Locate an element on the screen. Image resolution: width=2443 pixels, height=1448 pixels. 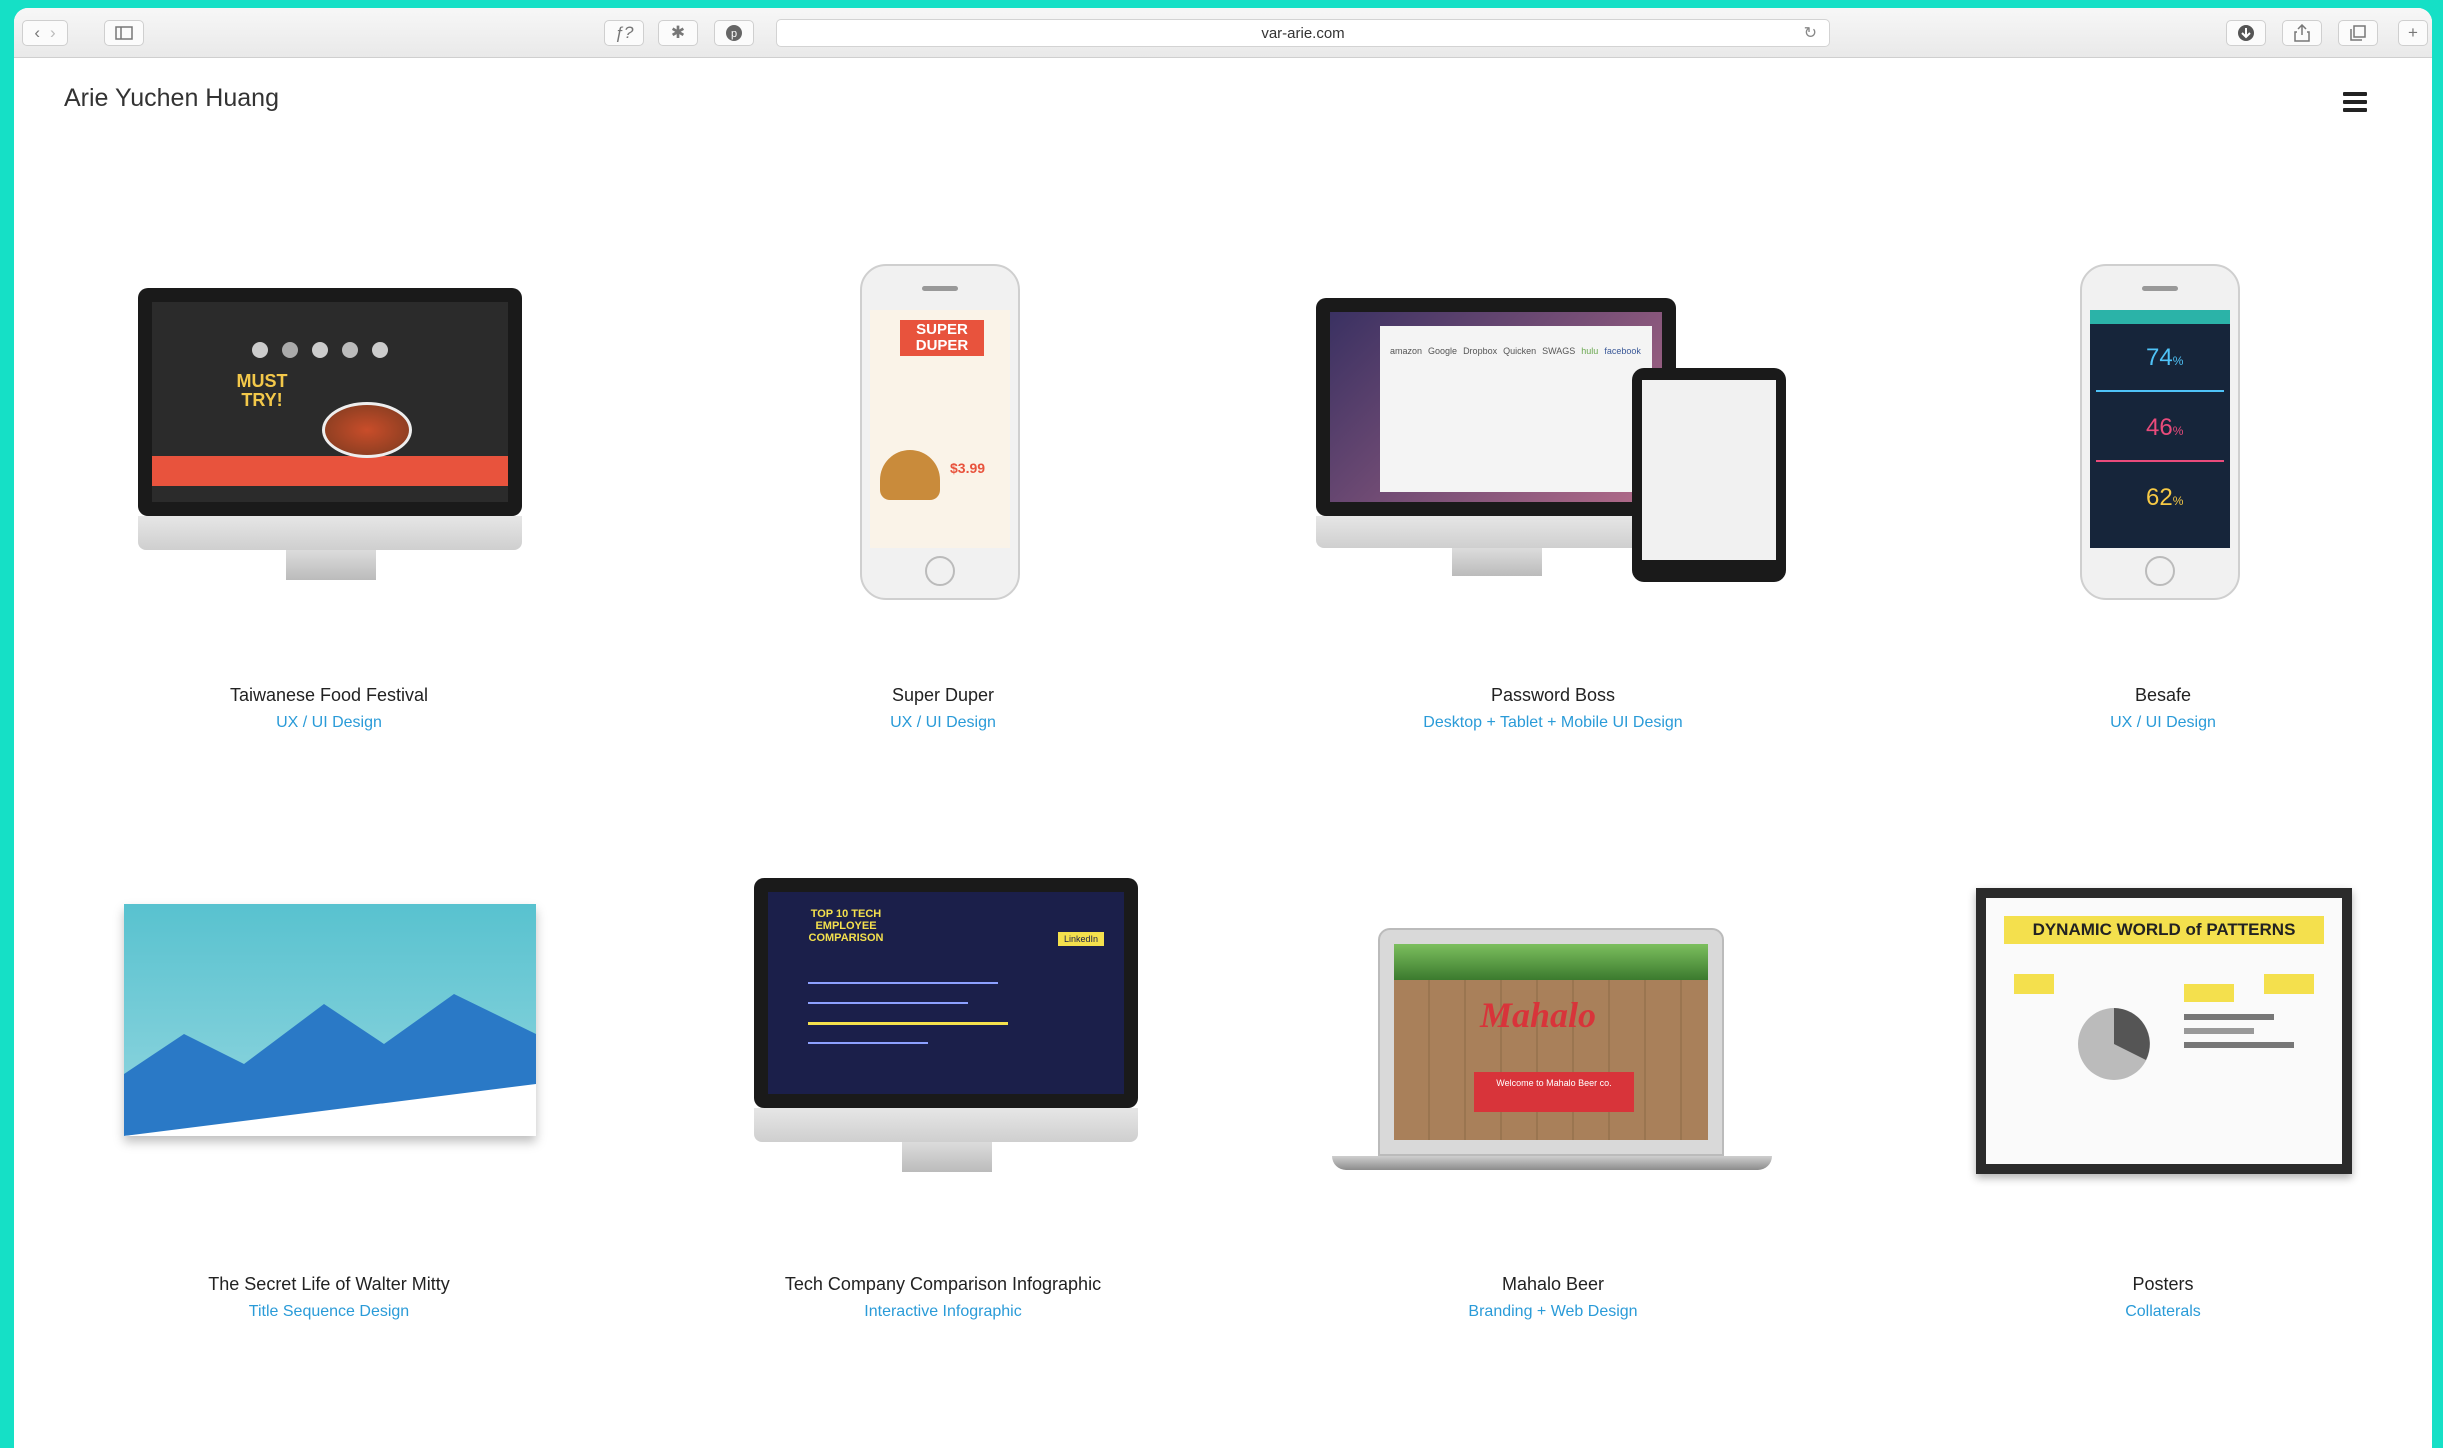
project-category: Collaterals is located at coordinates (2145, 1312).